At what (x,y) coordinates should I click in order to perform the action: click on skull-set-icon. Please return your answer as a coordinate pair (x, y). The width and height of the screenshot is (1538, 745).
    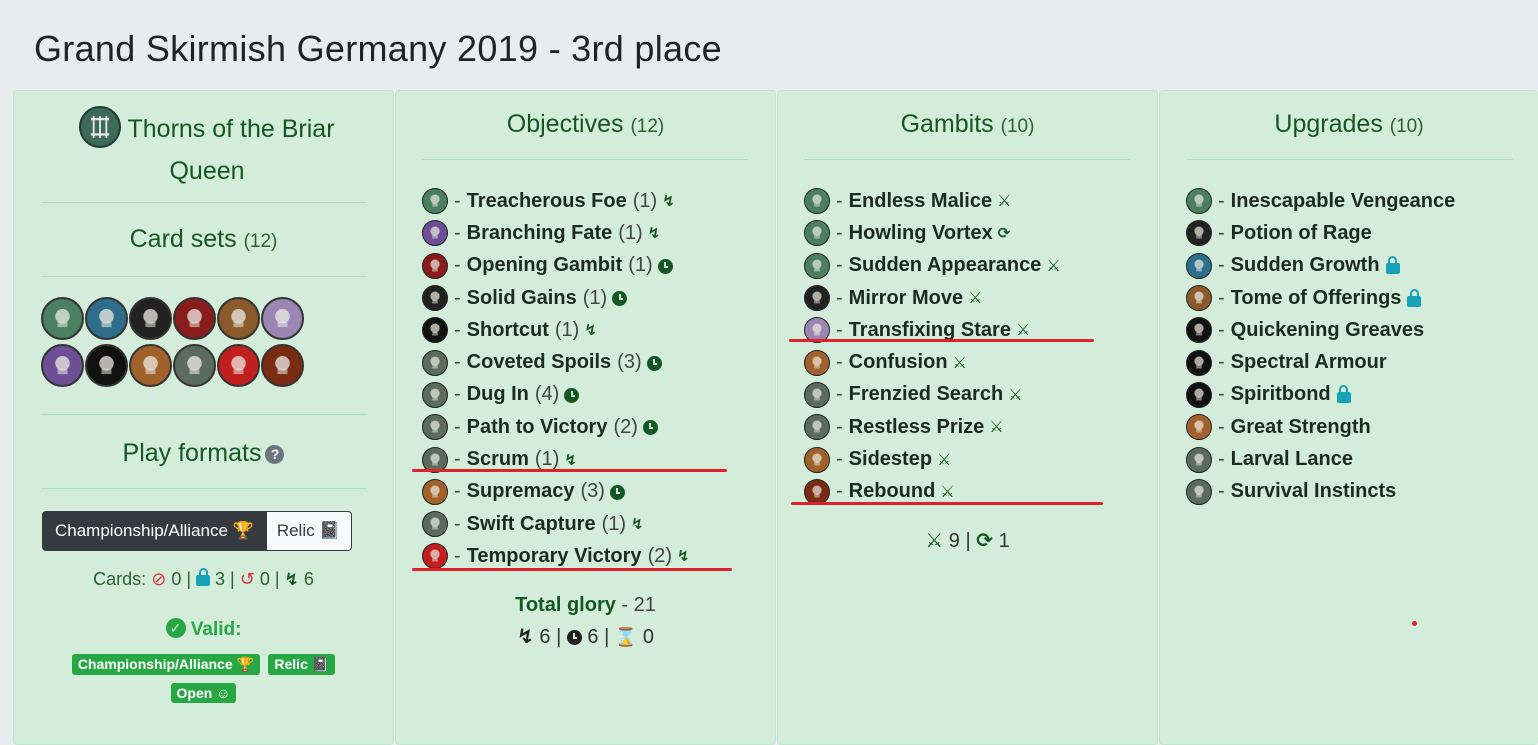
    Looking at the image, I should click on (194, 365).